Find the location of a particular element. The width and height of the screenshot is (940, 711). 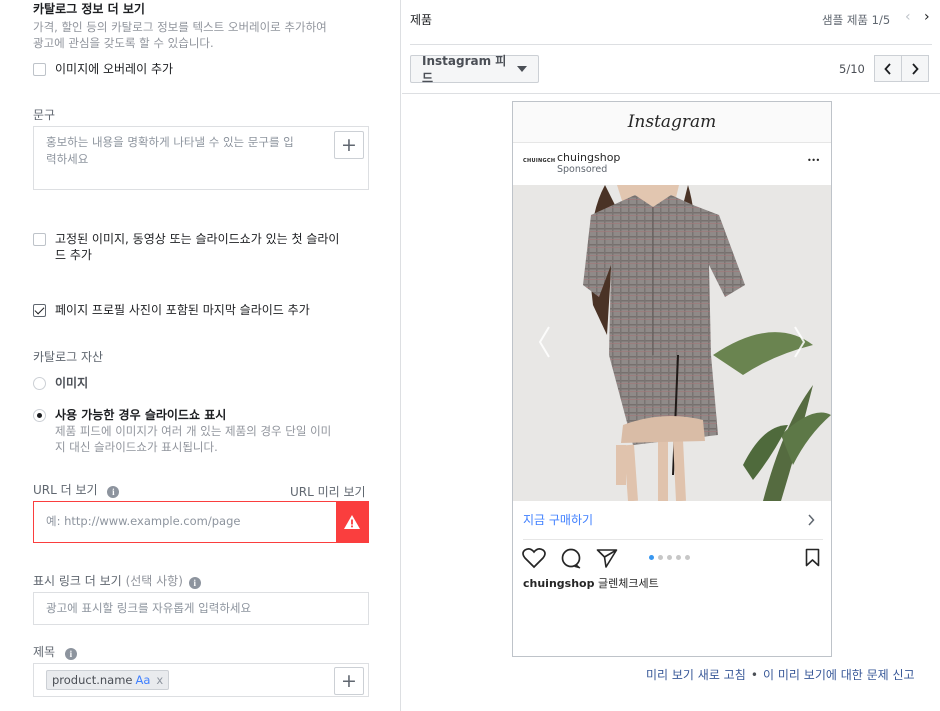

share-icon is located at coordinates (607, 560).